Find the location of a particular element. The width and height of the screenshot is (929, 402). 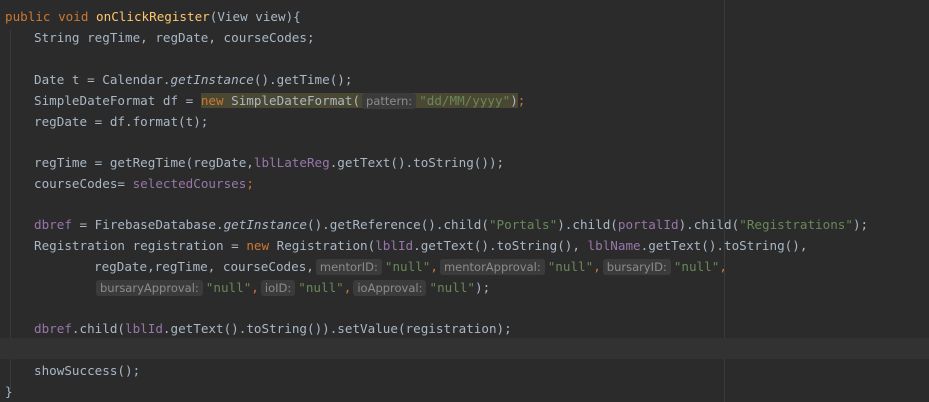

param-hint: mentorID: is located at coordinates (348, 267).